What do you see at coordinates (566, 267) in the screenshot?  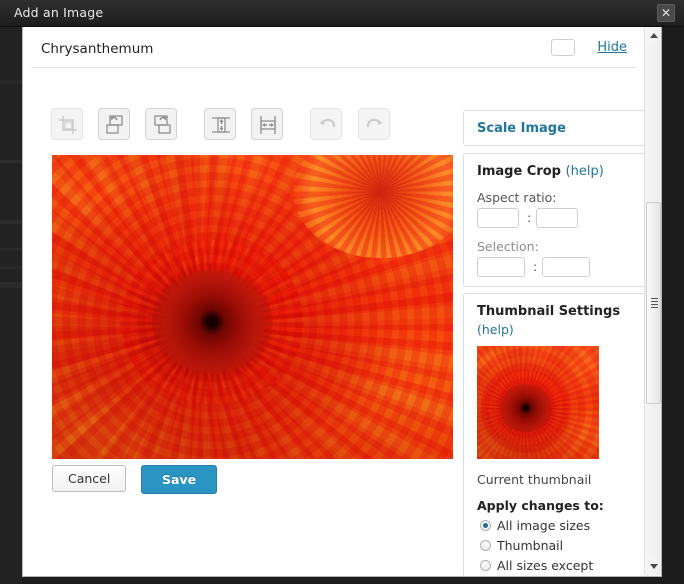 I see `selection-height-input` at bounding box center [566, 267].